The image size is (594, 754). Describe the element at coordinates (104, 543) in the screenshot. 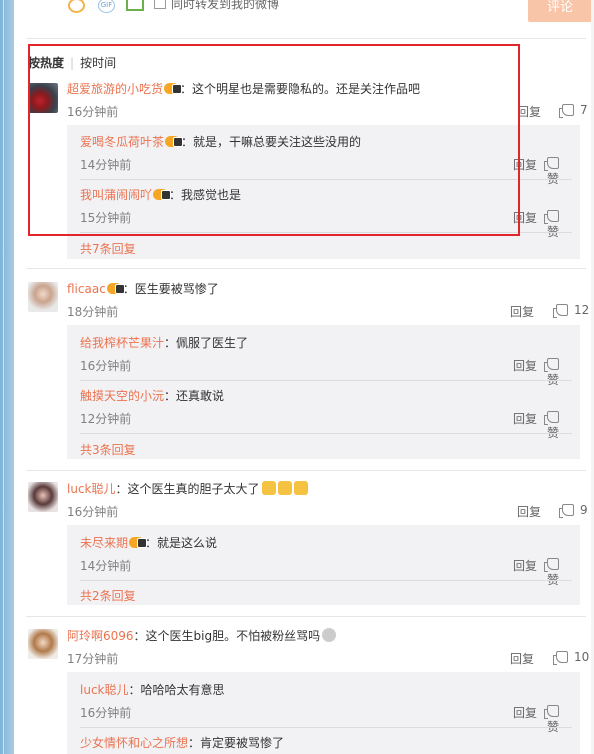

I see `sub-reply-username: 未尽来期` at that location.